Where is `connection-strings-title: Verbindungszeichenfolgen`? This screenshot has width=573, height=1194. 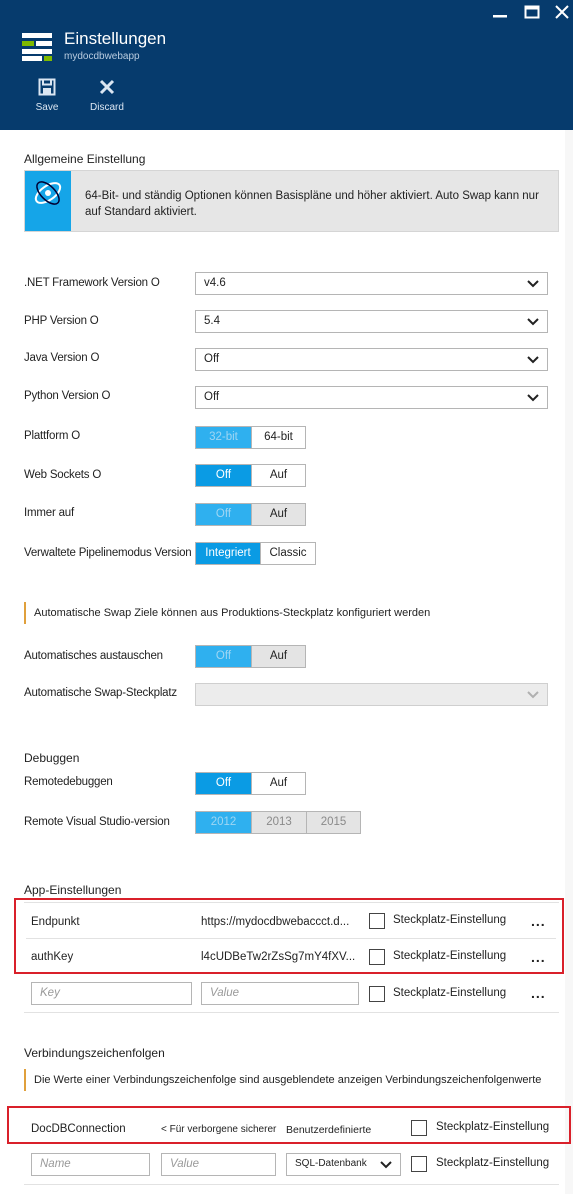 connection-strings-title: Verbindungszeichenfolgen is located at coordinates (94, 1053).